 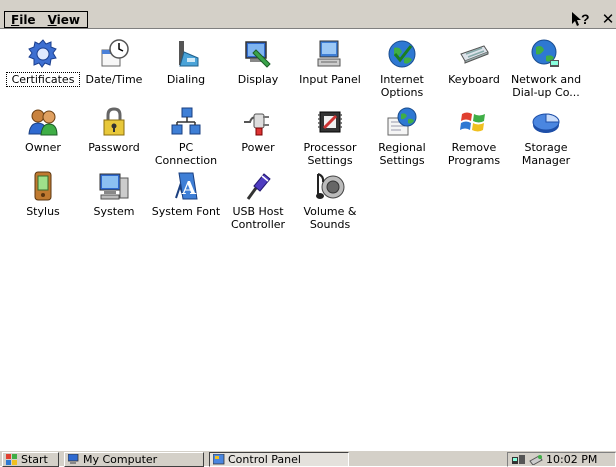 I want to click on item-label: Volume & Sounds, so click(x=330, y=218).